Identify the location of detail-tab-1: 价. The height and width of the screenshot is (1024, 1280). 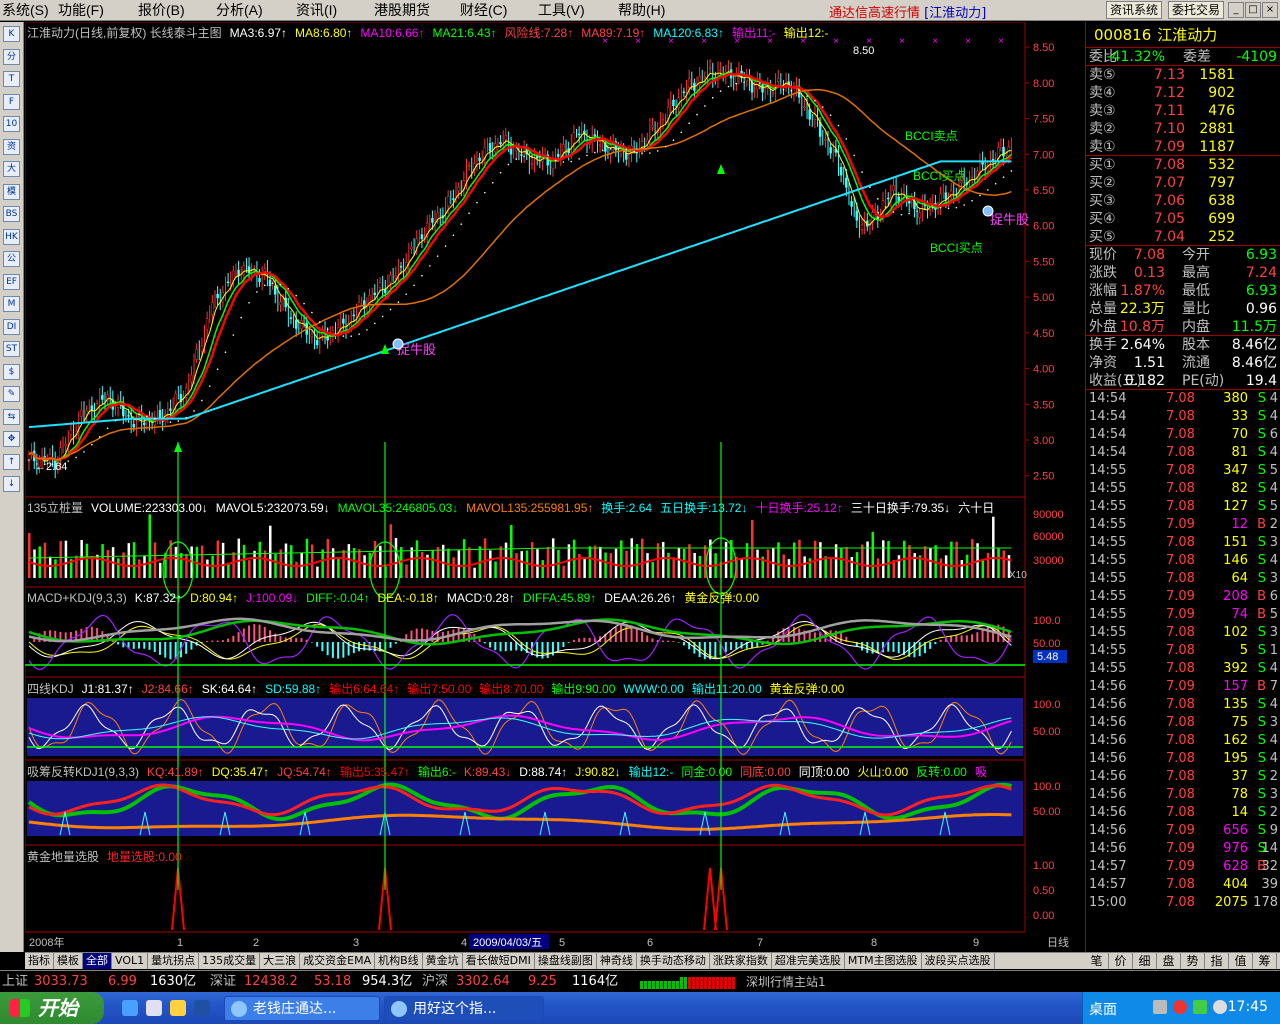
(1121, 961).